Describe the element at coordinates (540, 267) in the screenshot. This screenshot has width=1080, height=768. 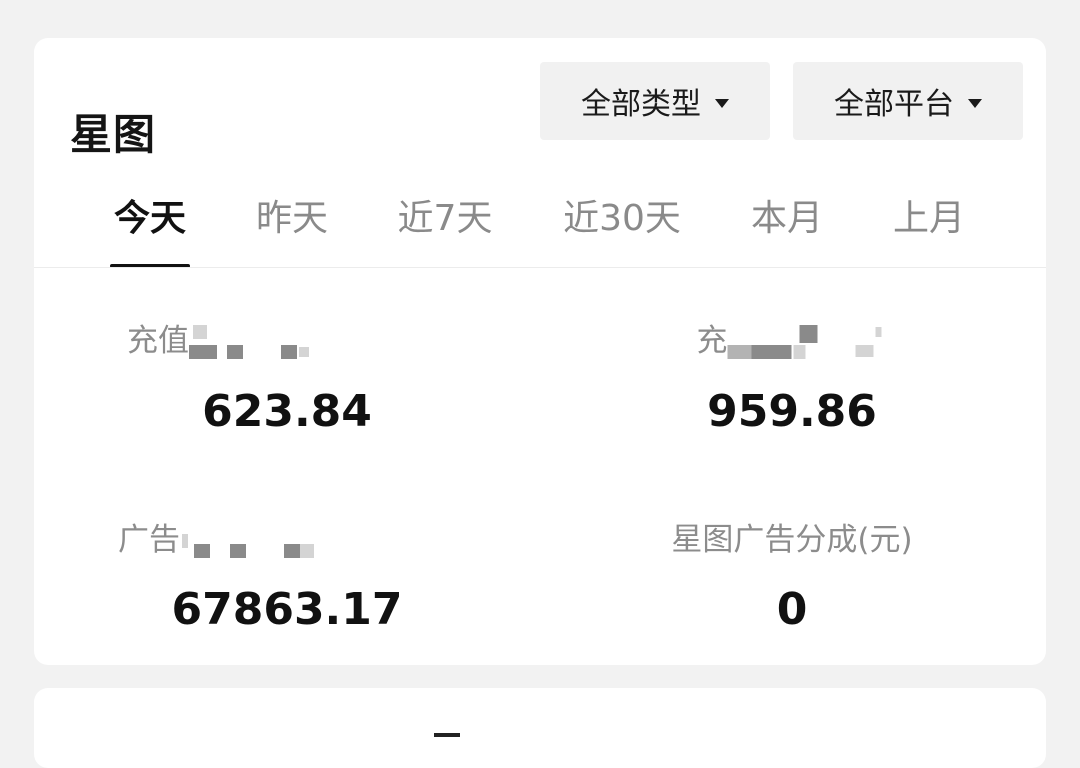
I see `tabs-divider` at that location.